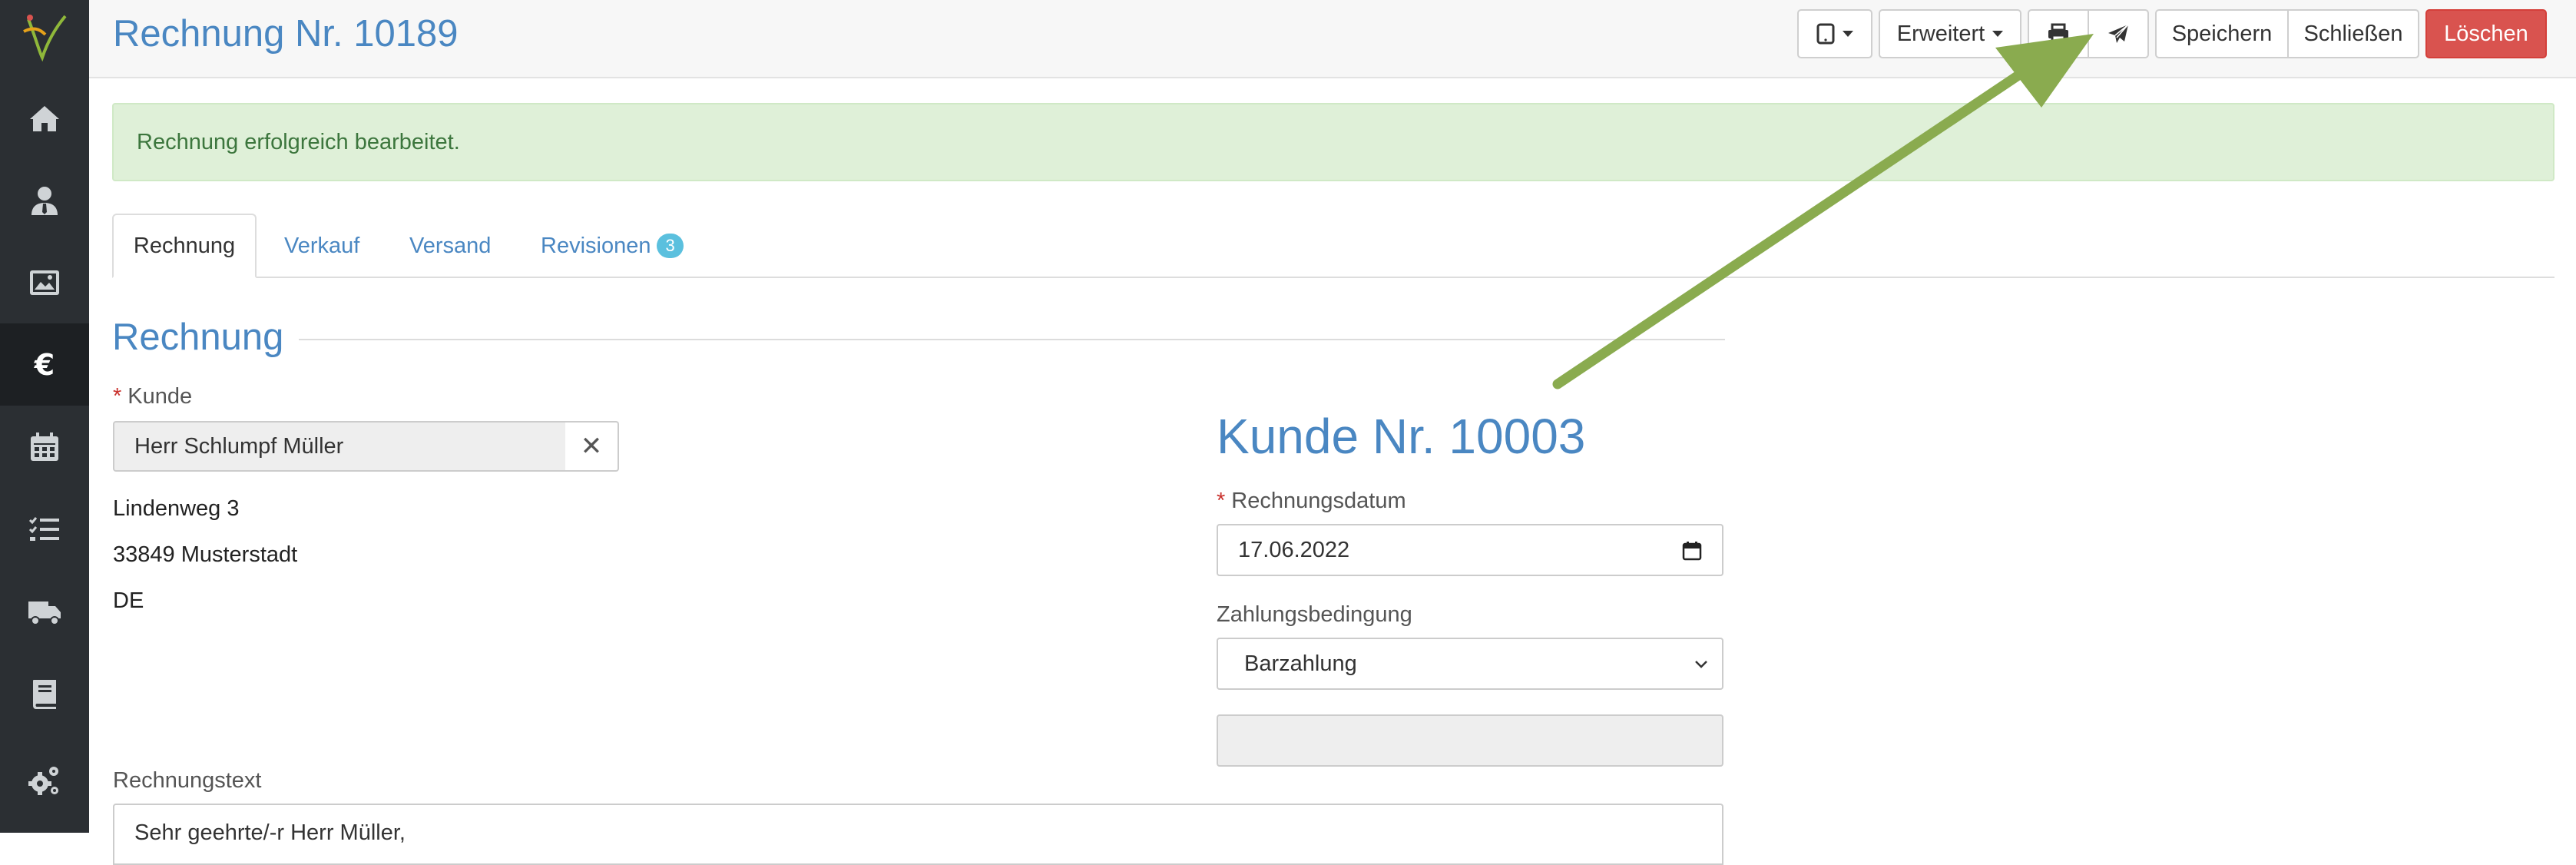 The height and width of the screenshot is (865, 2576). I want to click on extended-dropdown-label: Erweitert, so click(1940, 33).